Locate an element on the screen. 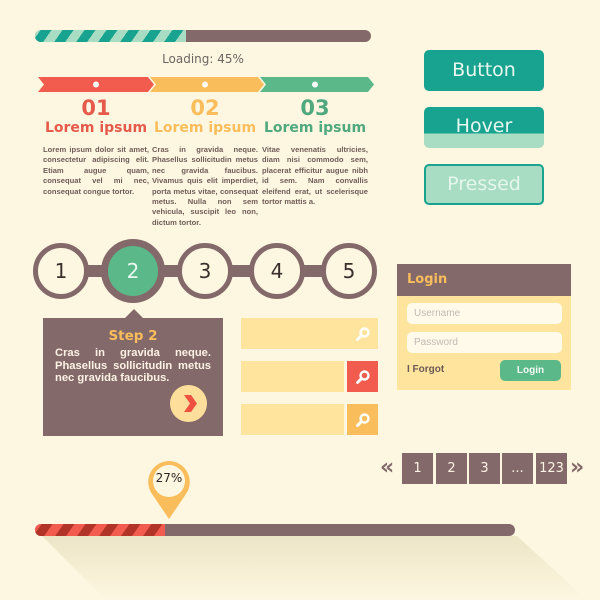  stepper-step-2: 2 is located at coordinates (133, 271).